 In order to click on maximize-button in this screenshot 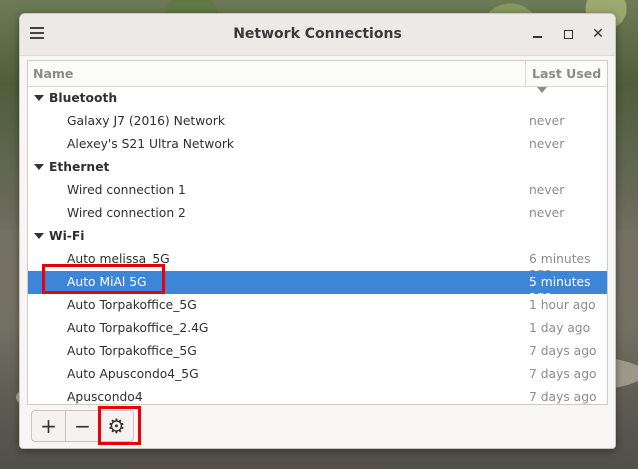, I will do `click(568, 34)`.